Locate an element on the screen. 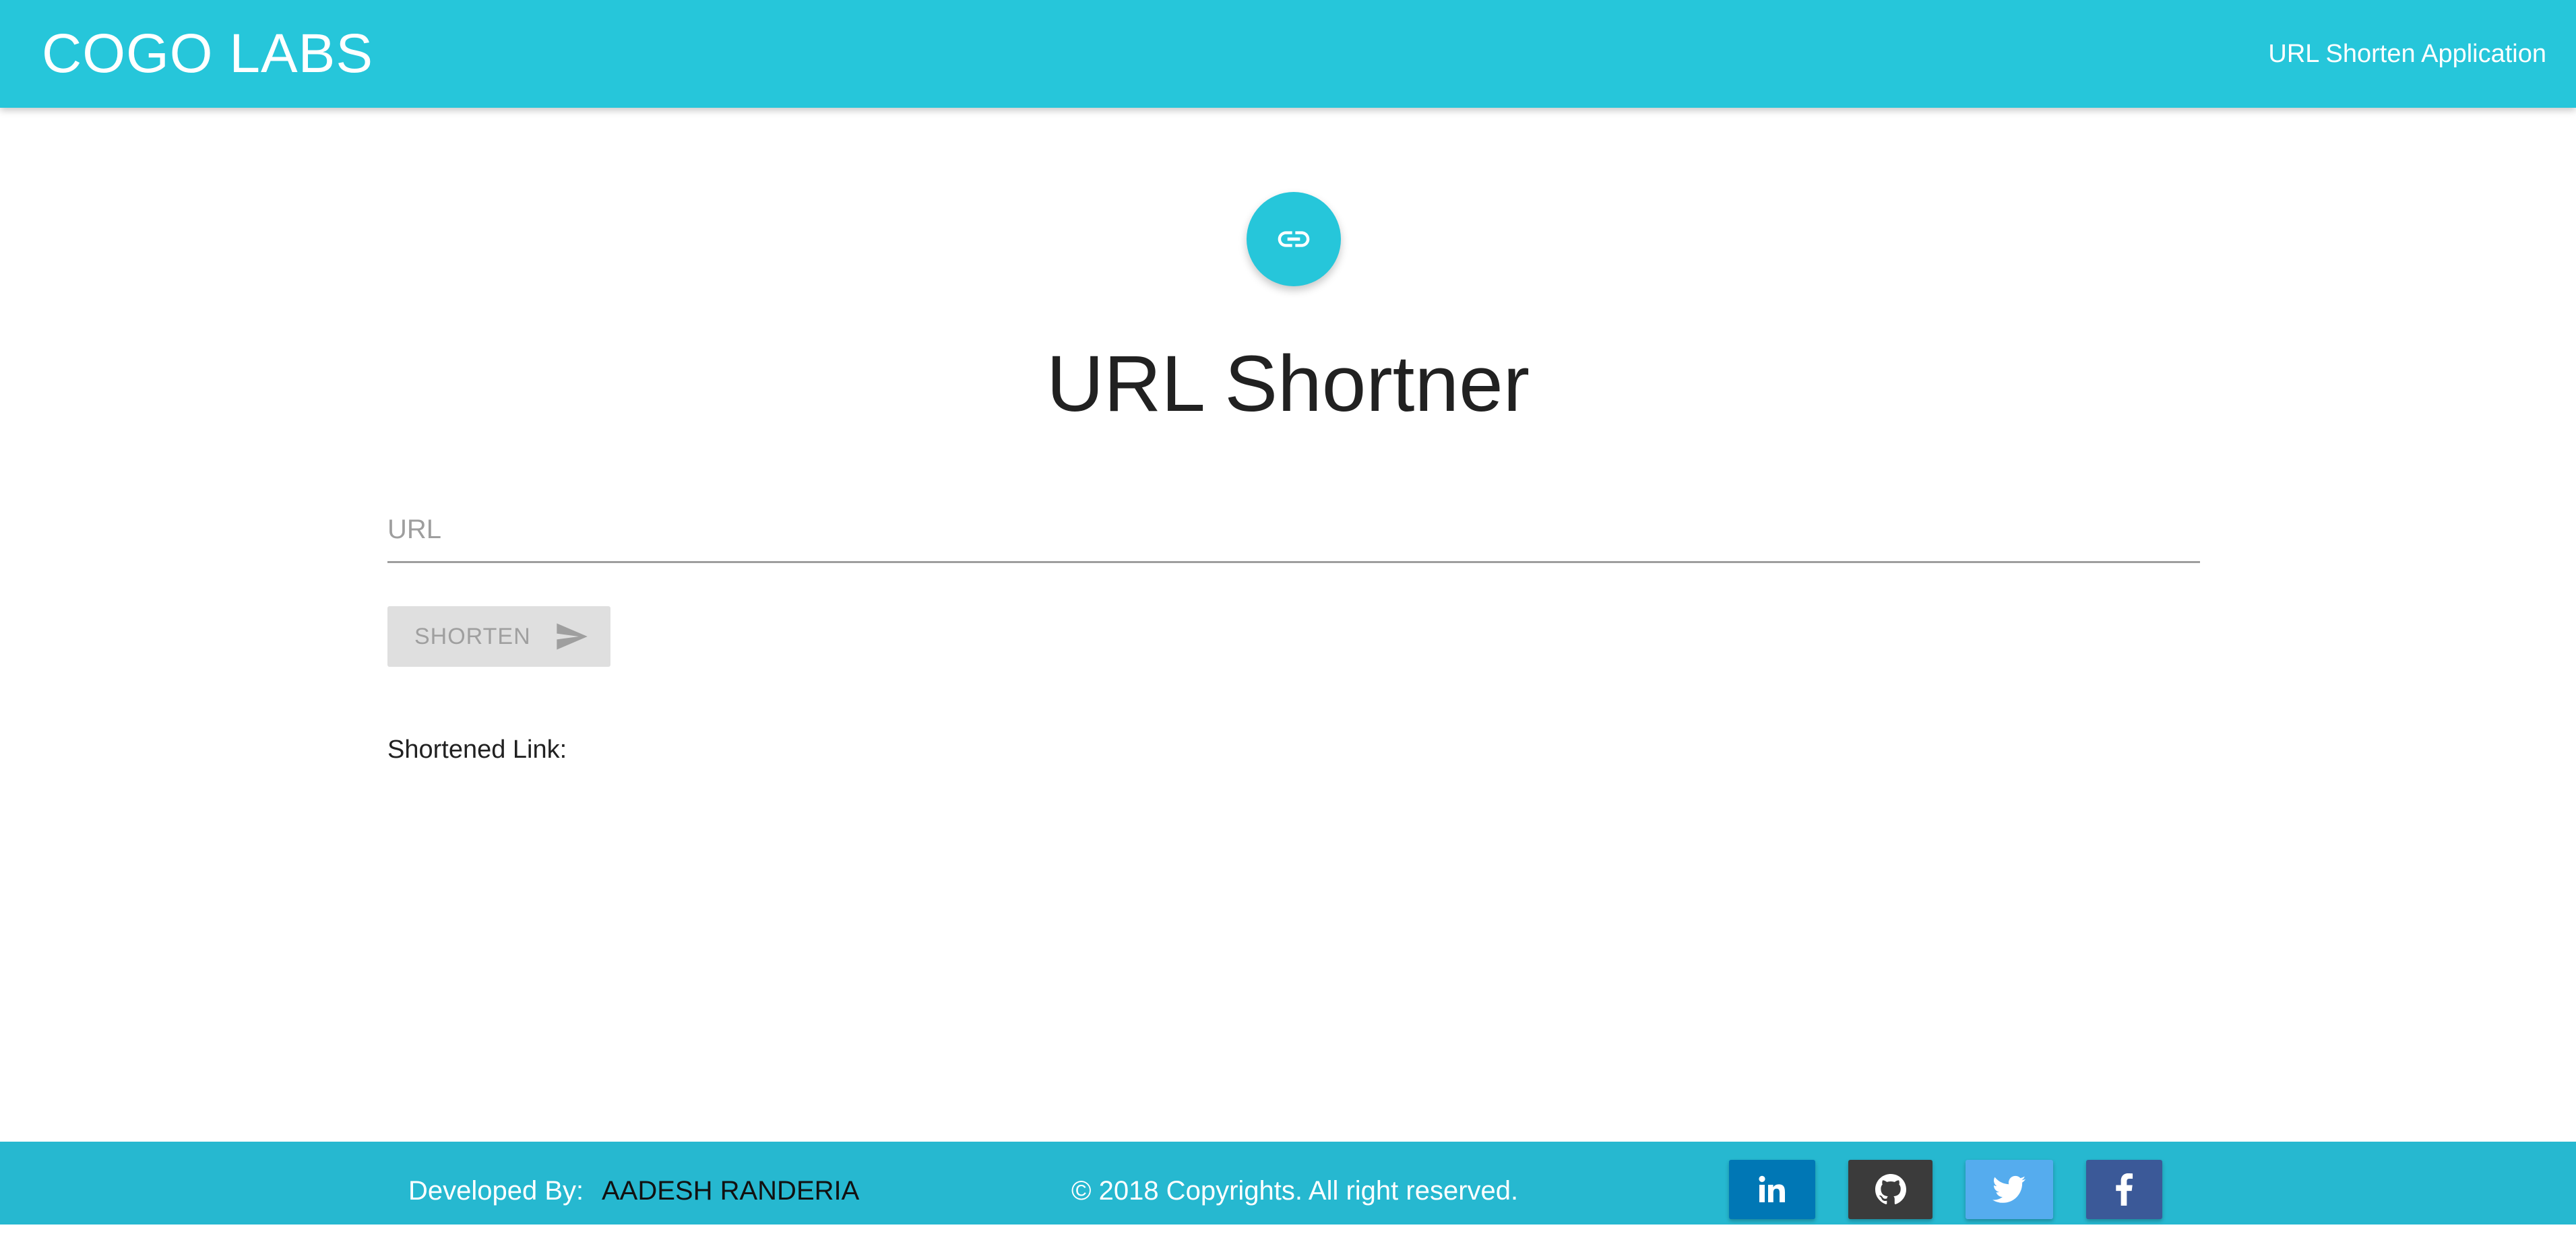  facebook-icon is located at coordinates (2124, 1189).